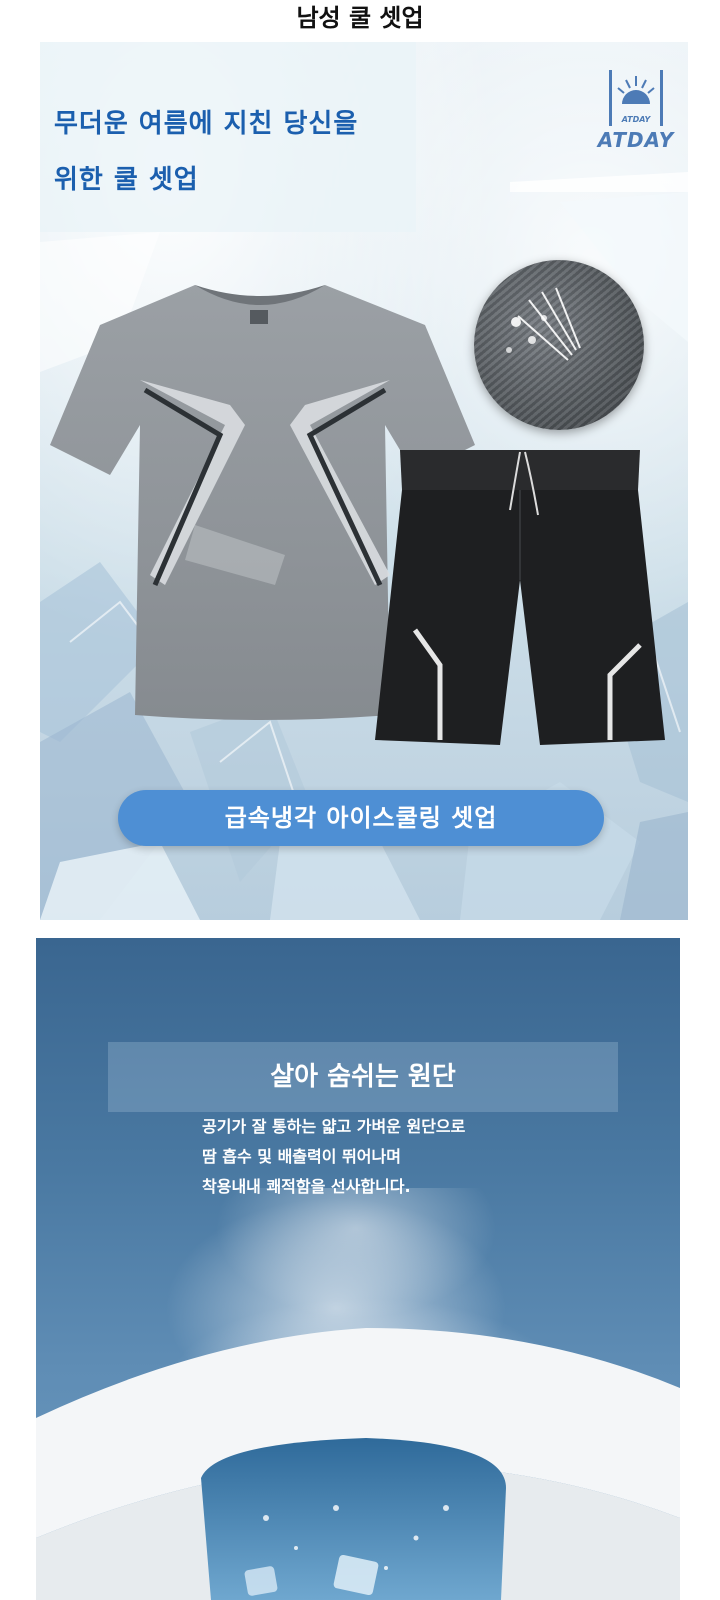  Describe the element at coordinates (301, 1156) in the screenshot. I see `description-line-2: 땀 흡수 및 배출력이 뛰어나며` at that location.